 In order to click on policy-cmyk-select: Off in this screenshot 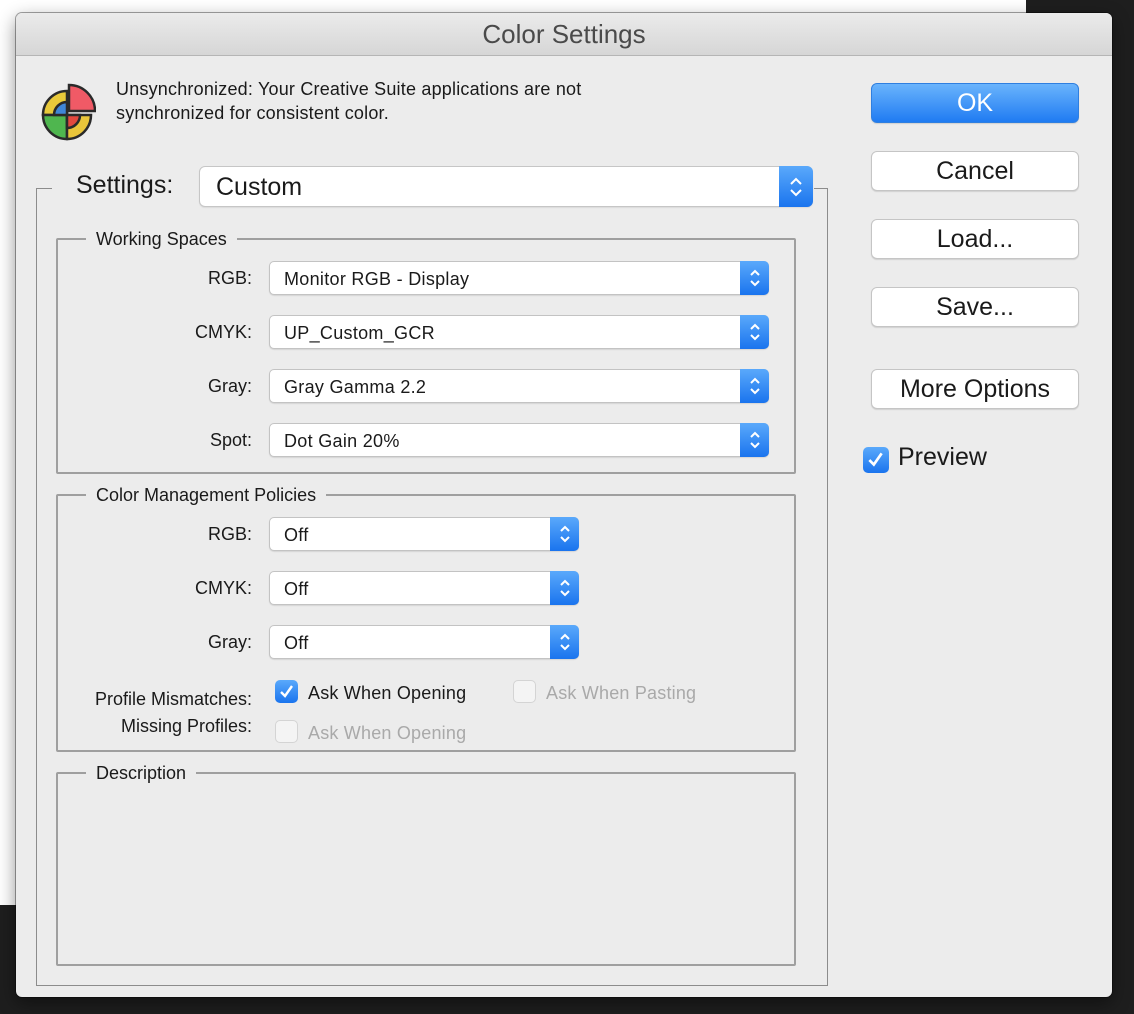, I will do `click(424, 588)`.